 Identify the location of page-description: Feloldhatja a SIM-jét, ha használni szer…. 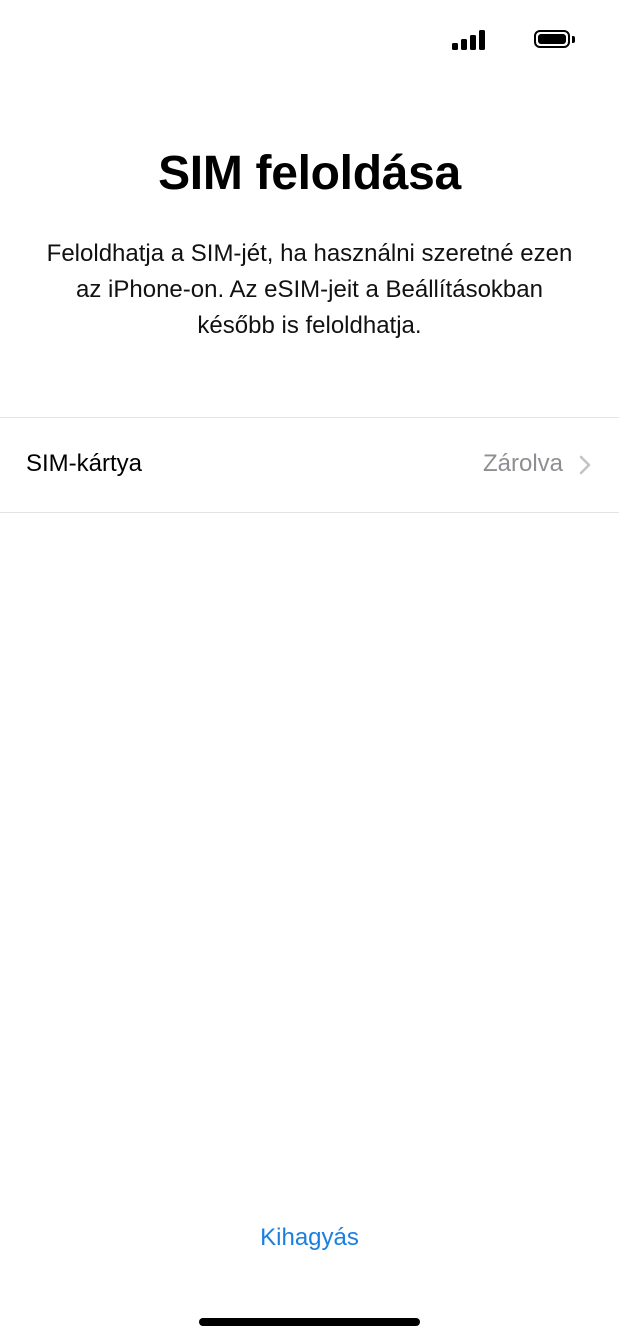
(309, 289).